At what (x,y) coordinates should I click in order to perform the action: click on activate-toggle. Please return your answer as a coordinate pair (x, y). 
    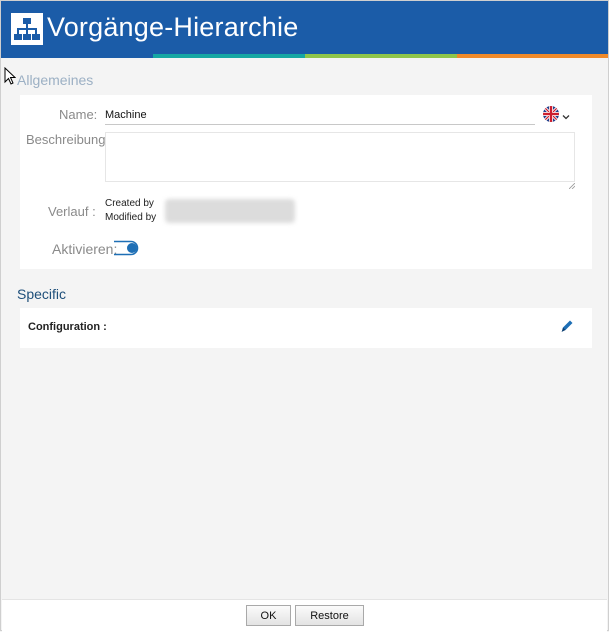
    Looking at the image, I should click on (126, 248).